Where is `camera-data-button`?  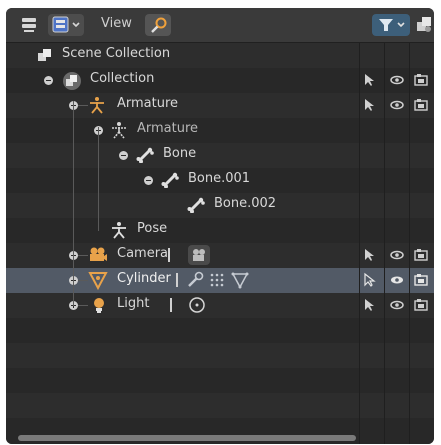 camera-data-button is located at coordinates (199, 255).